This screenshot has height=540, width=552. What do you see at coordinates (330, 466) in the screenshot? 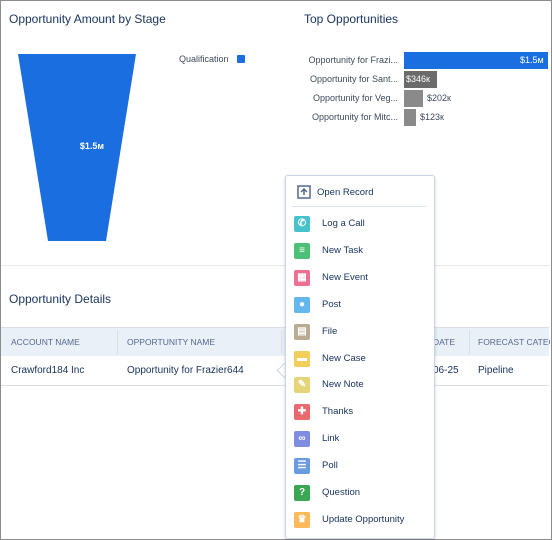
I see `menu-item-label: Poll` at bounding box center [330, 466].